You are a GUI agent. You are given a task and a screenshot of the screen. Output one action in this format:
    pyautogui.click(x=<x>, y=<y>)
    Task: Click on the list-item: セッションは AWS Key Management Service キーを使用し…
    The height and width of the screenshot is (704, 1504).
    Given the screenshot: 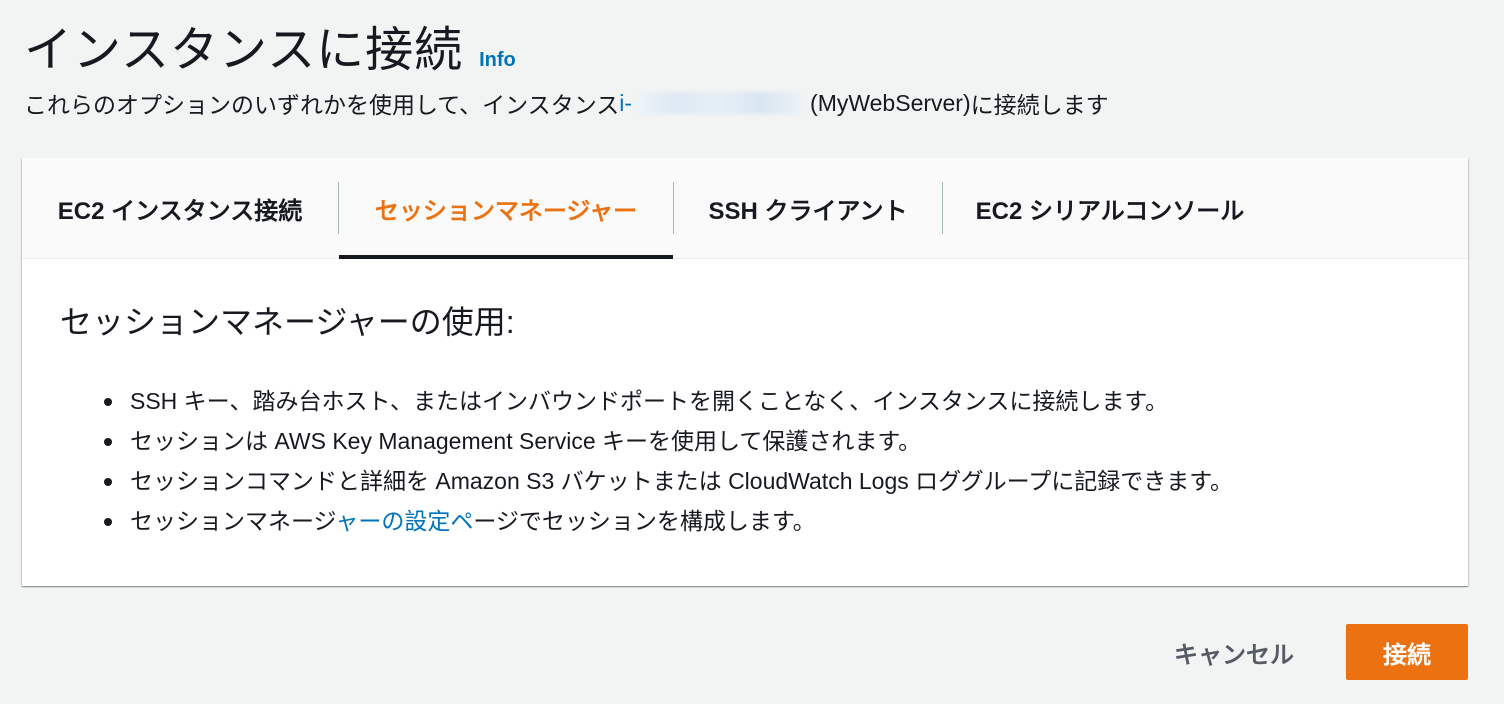 What is the action you would take?
    pyautogui.click(x=745, y=441)
    